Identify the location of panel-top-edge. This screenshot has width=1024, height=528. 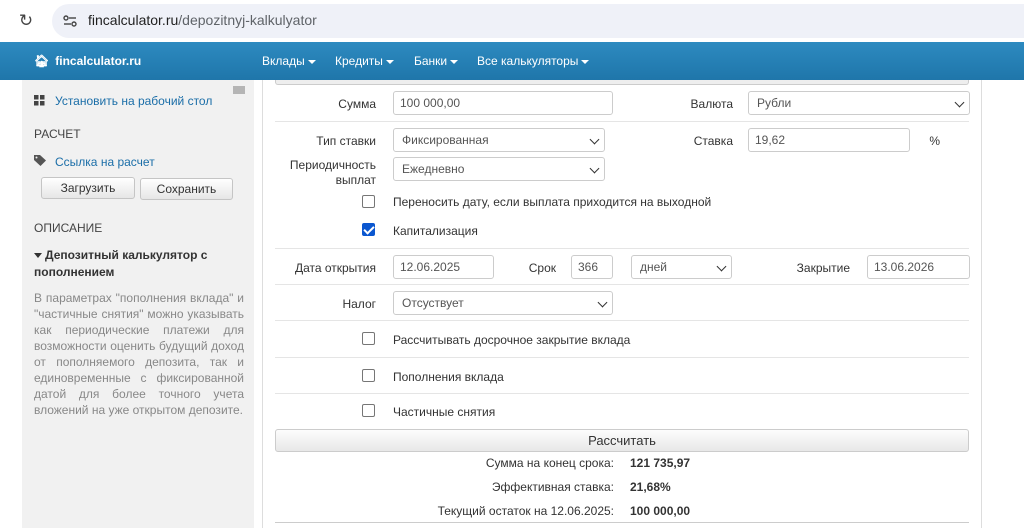
(622, 82).